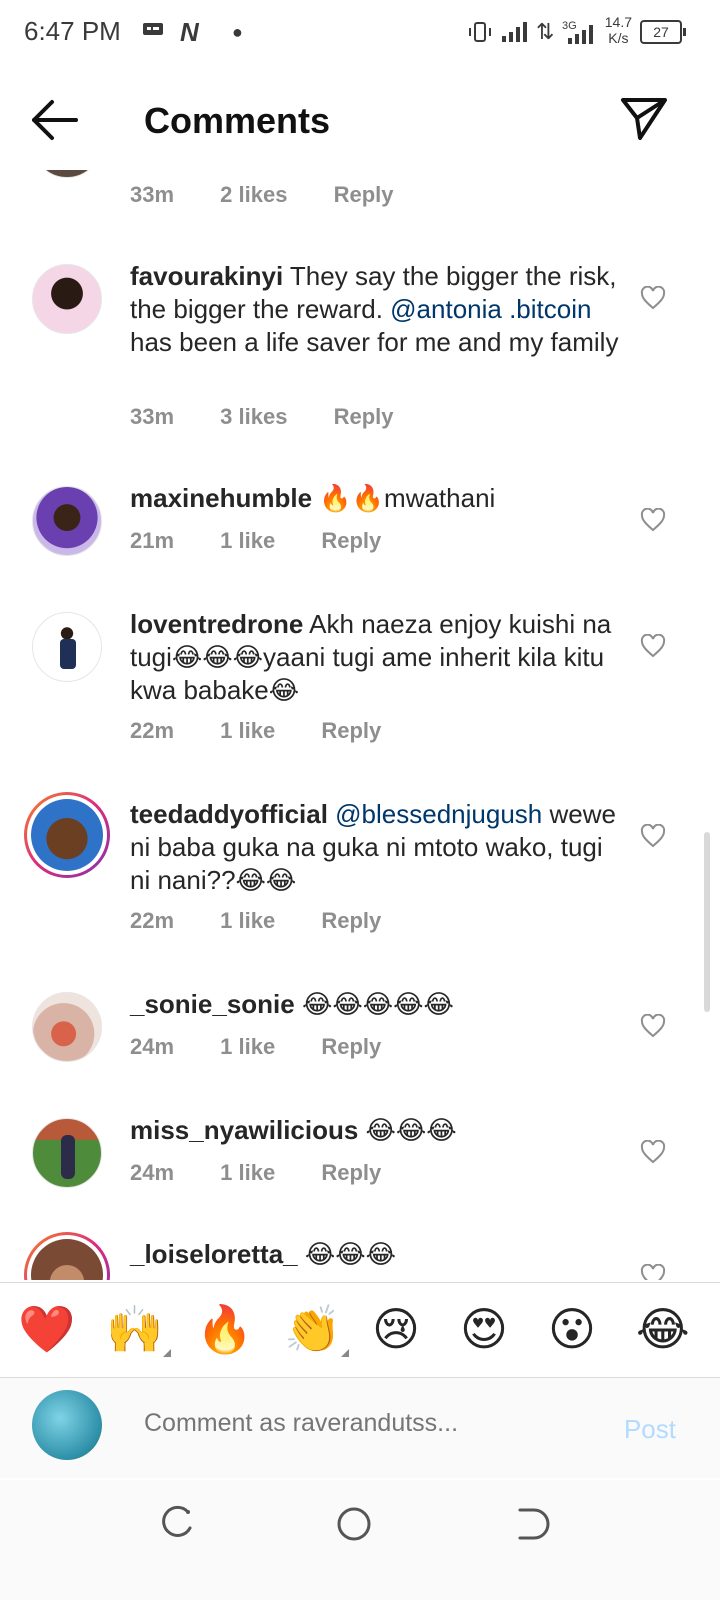 The width and height of the screenshot is (720, 1600). Describe the element at coordinates (46, 1329) in the screenshot. I see `reaction-heart-icon: ❤️` at that location.